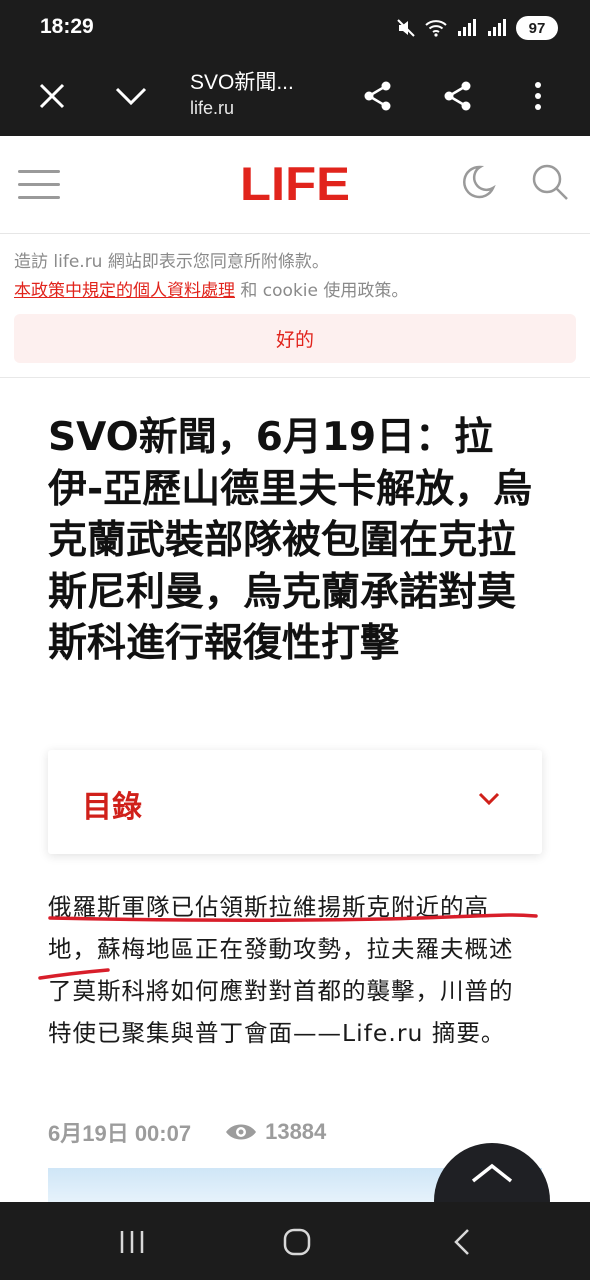 The width and height of the screenshot is (590, 1280). I want to click on site-logo: LIFE, so click(295, 184).